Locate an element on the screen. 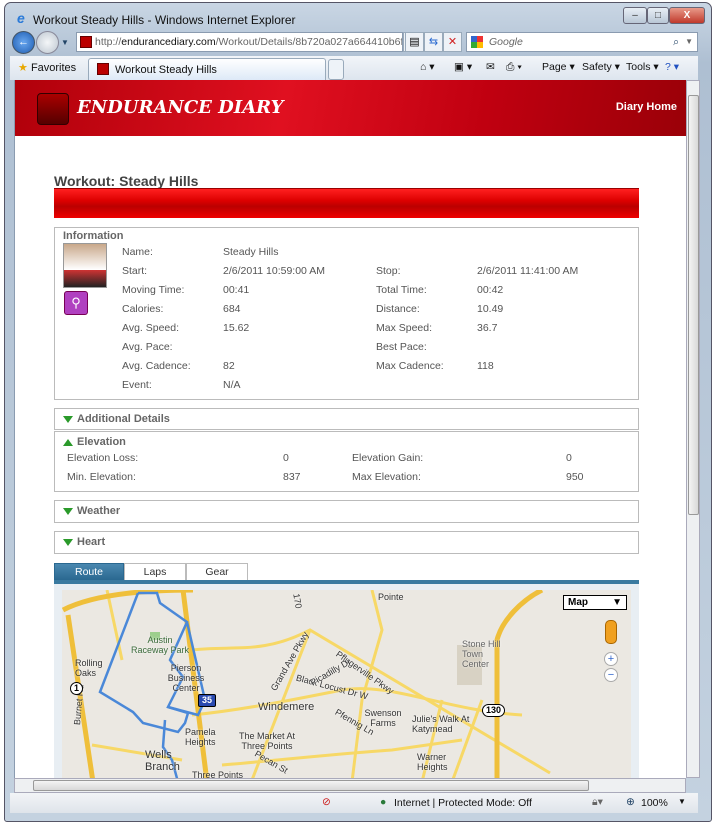 This screenshot has width=719, height=831. calories-value: 684 is located at coordinates (232, 309).